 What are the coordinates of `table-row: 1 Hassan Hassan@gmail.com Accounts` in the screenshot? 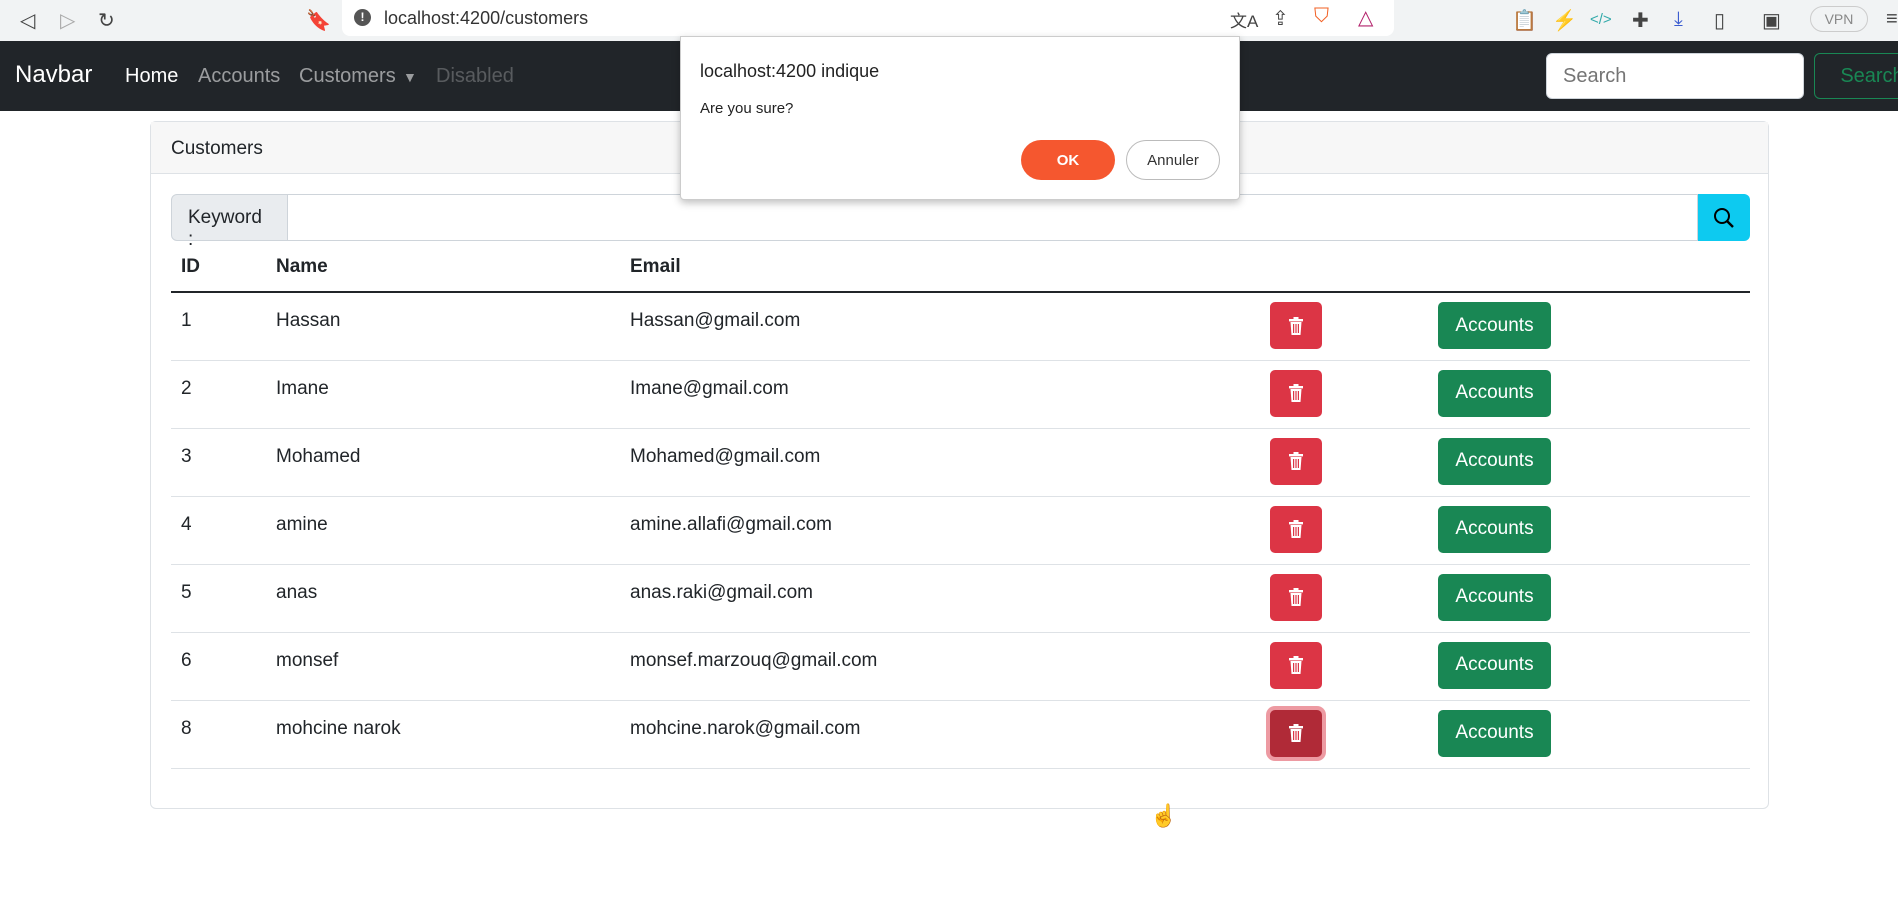 It's located at (960, 326).